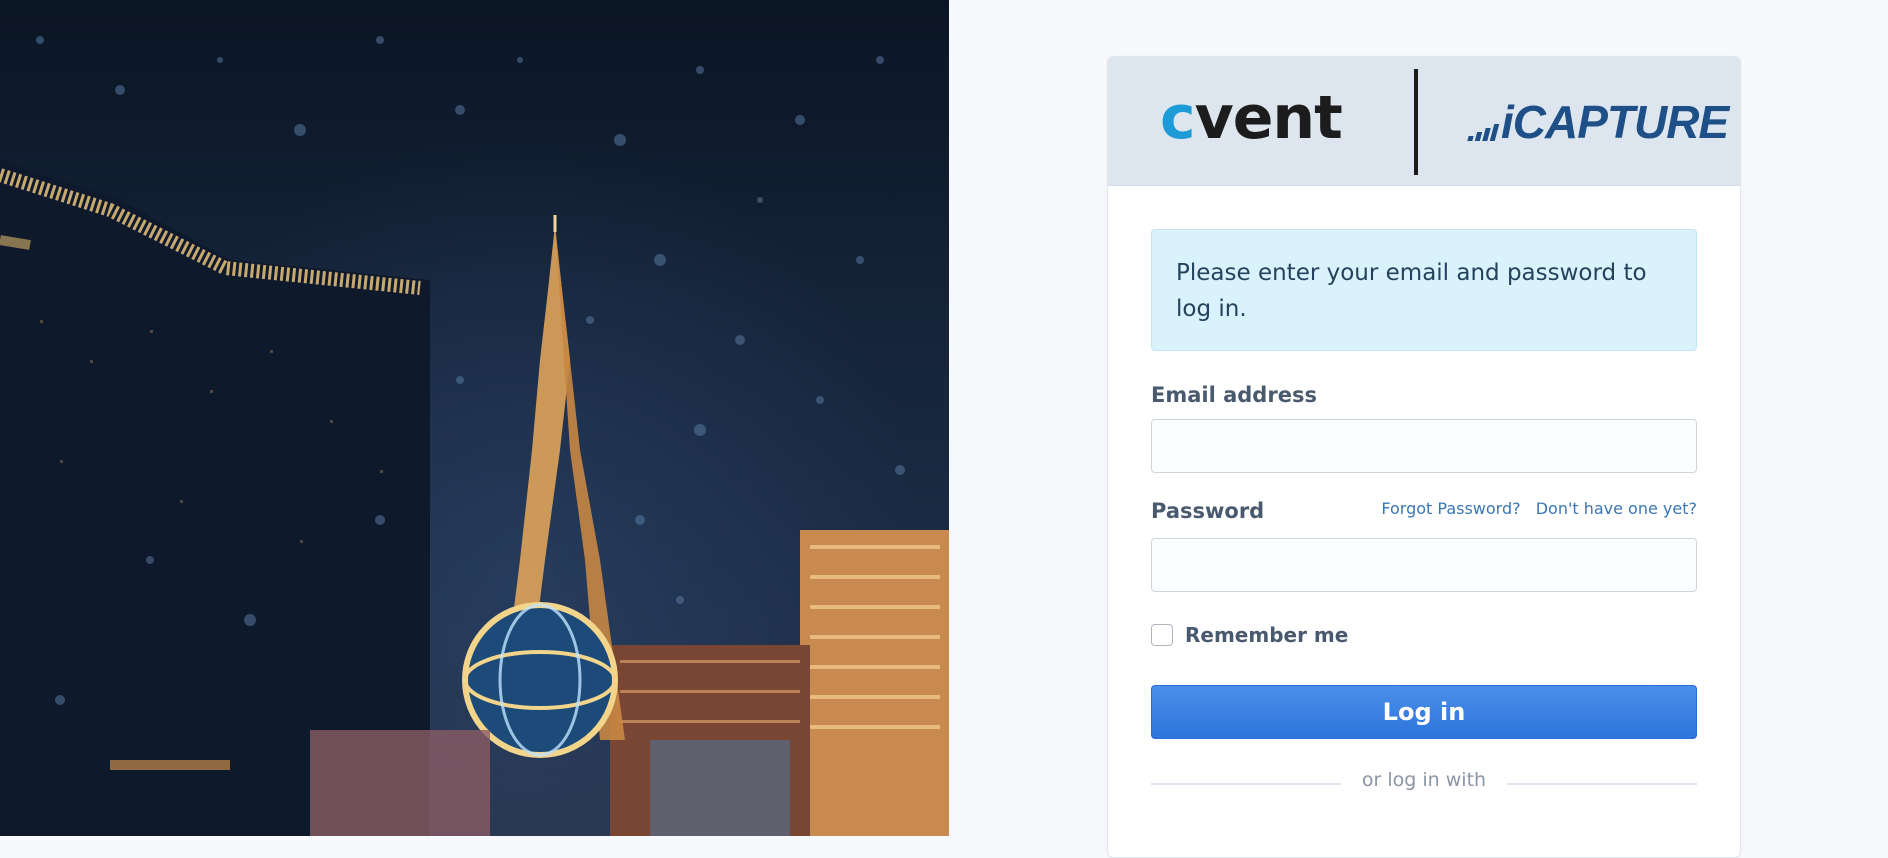  Describe the element at coordinates (1162, 635) in the screenshot. I see `remember-me-checkbox` at that location.